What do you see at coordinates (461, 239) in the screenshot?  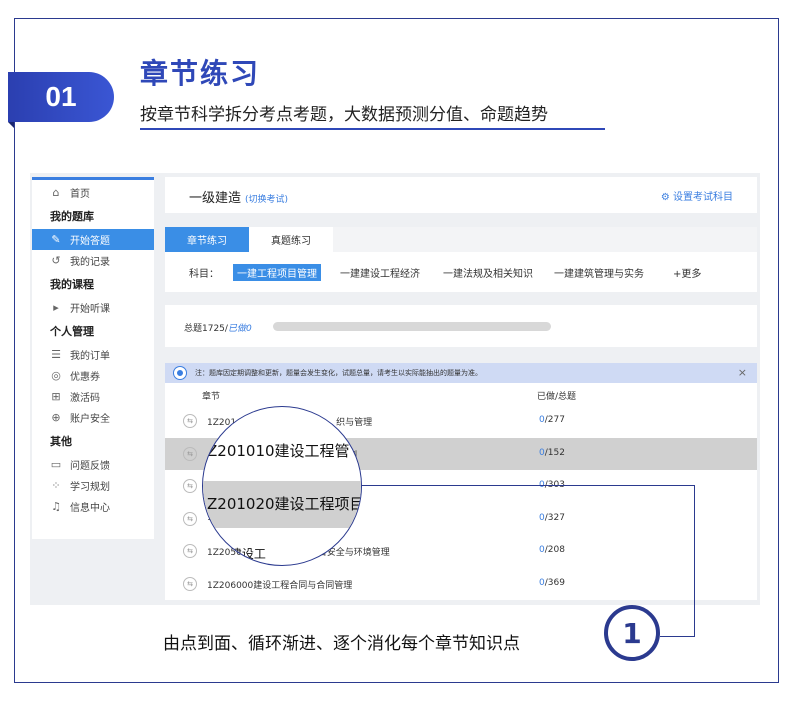 I see `tab-bar: 章节练习 真题练习` at bounding box center [461, 239].